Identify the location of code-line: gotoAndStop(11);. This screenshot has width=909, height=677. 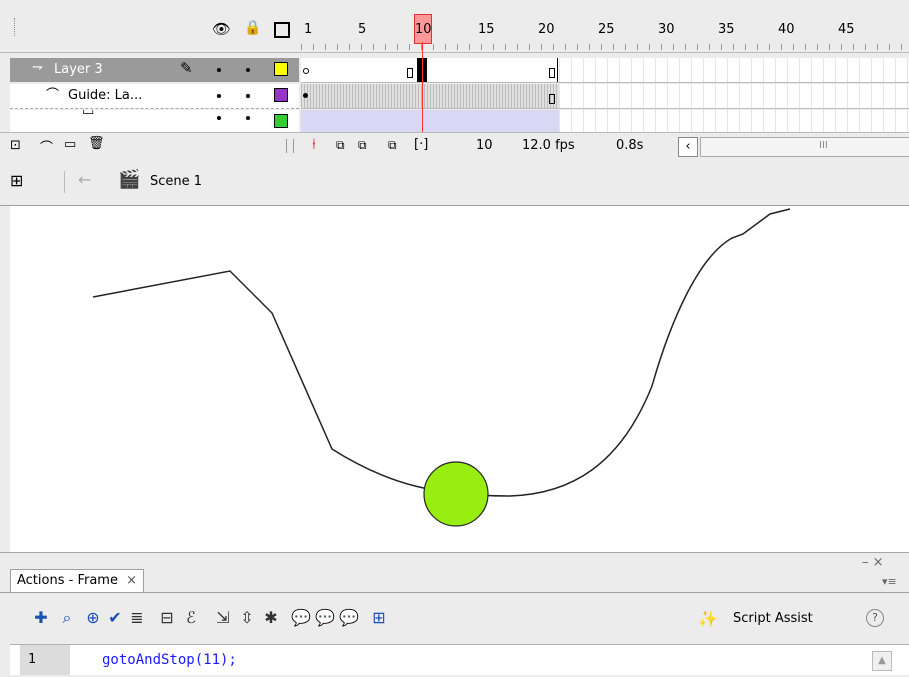
(169, 660).